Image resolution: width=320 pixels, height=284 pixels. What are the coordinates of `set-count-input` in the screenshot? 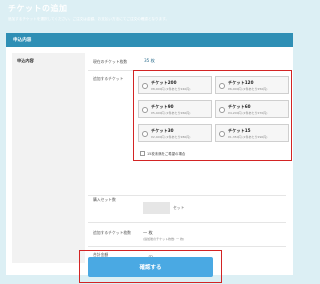 It's located at (156, 208).